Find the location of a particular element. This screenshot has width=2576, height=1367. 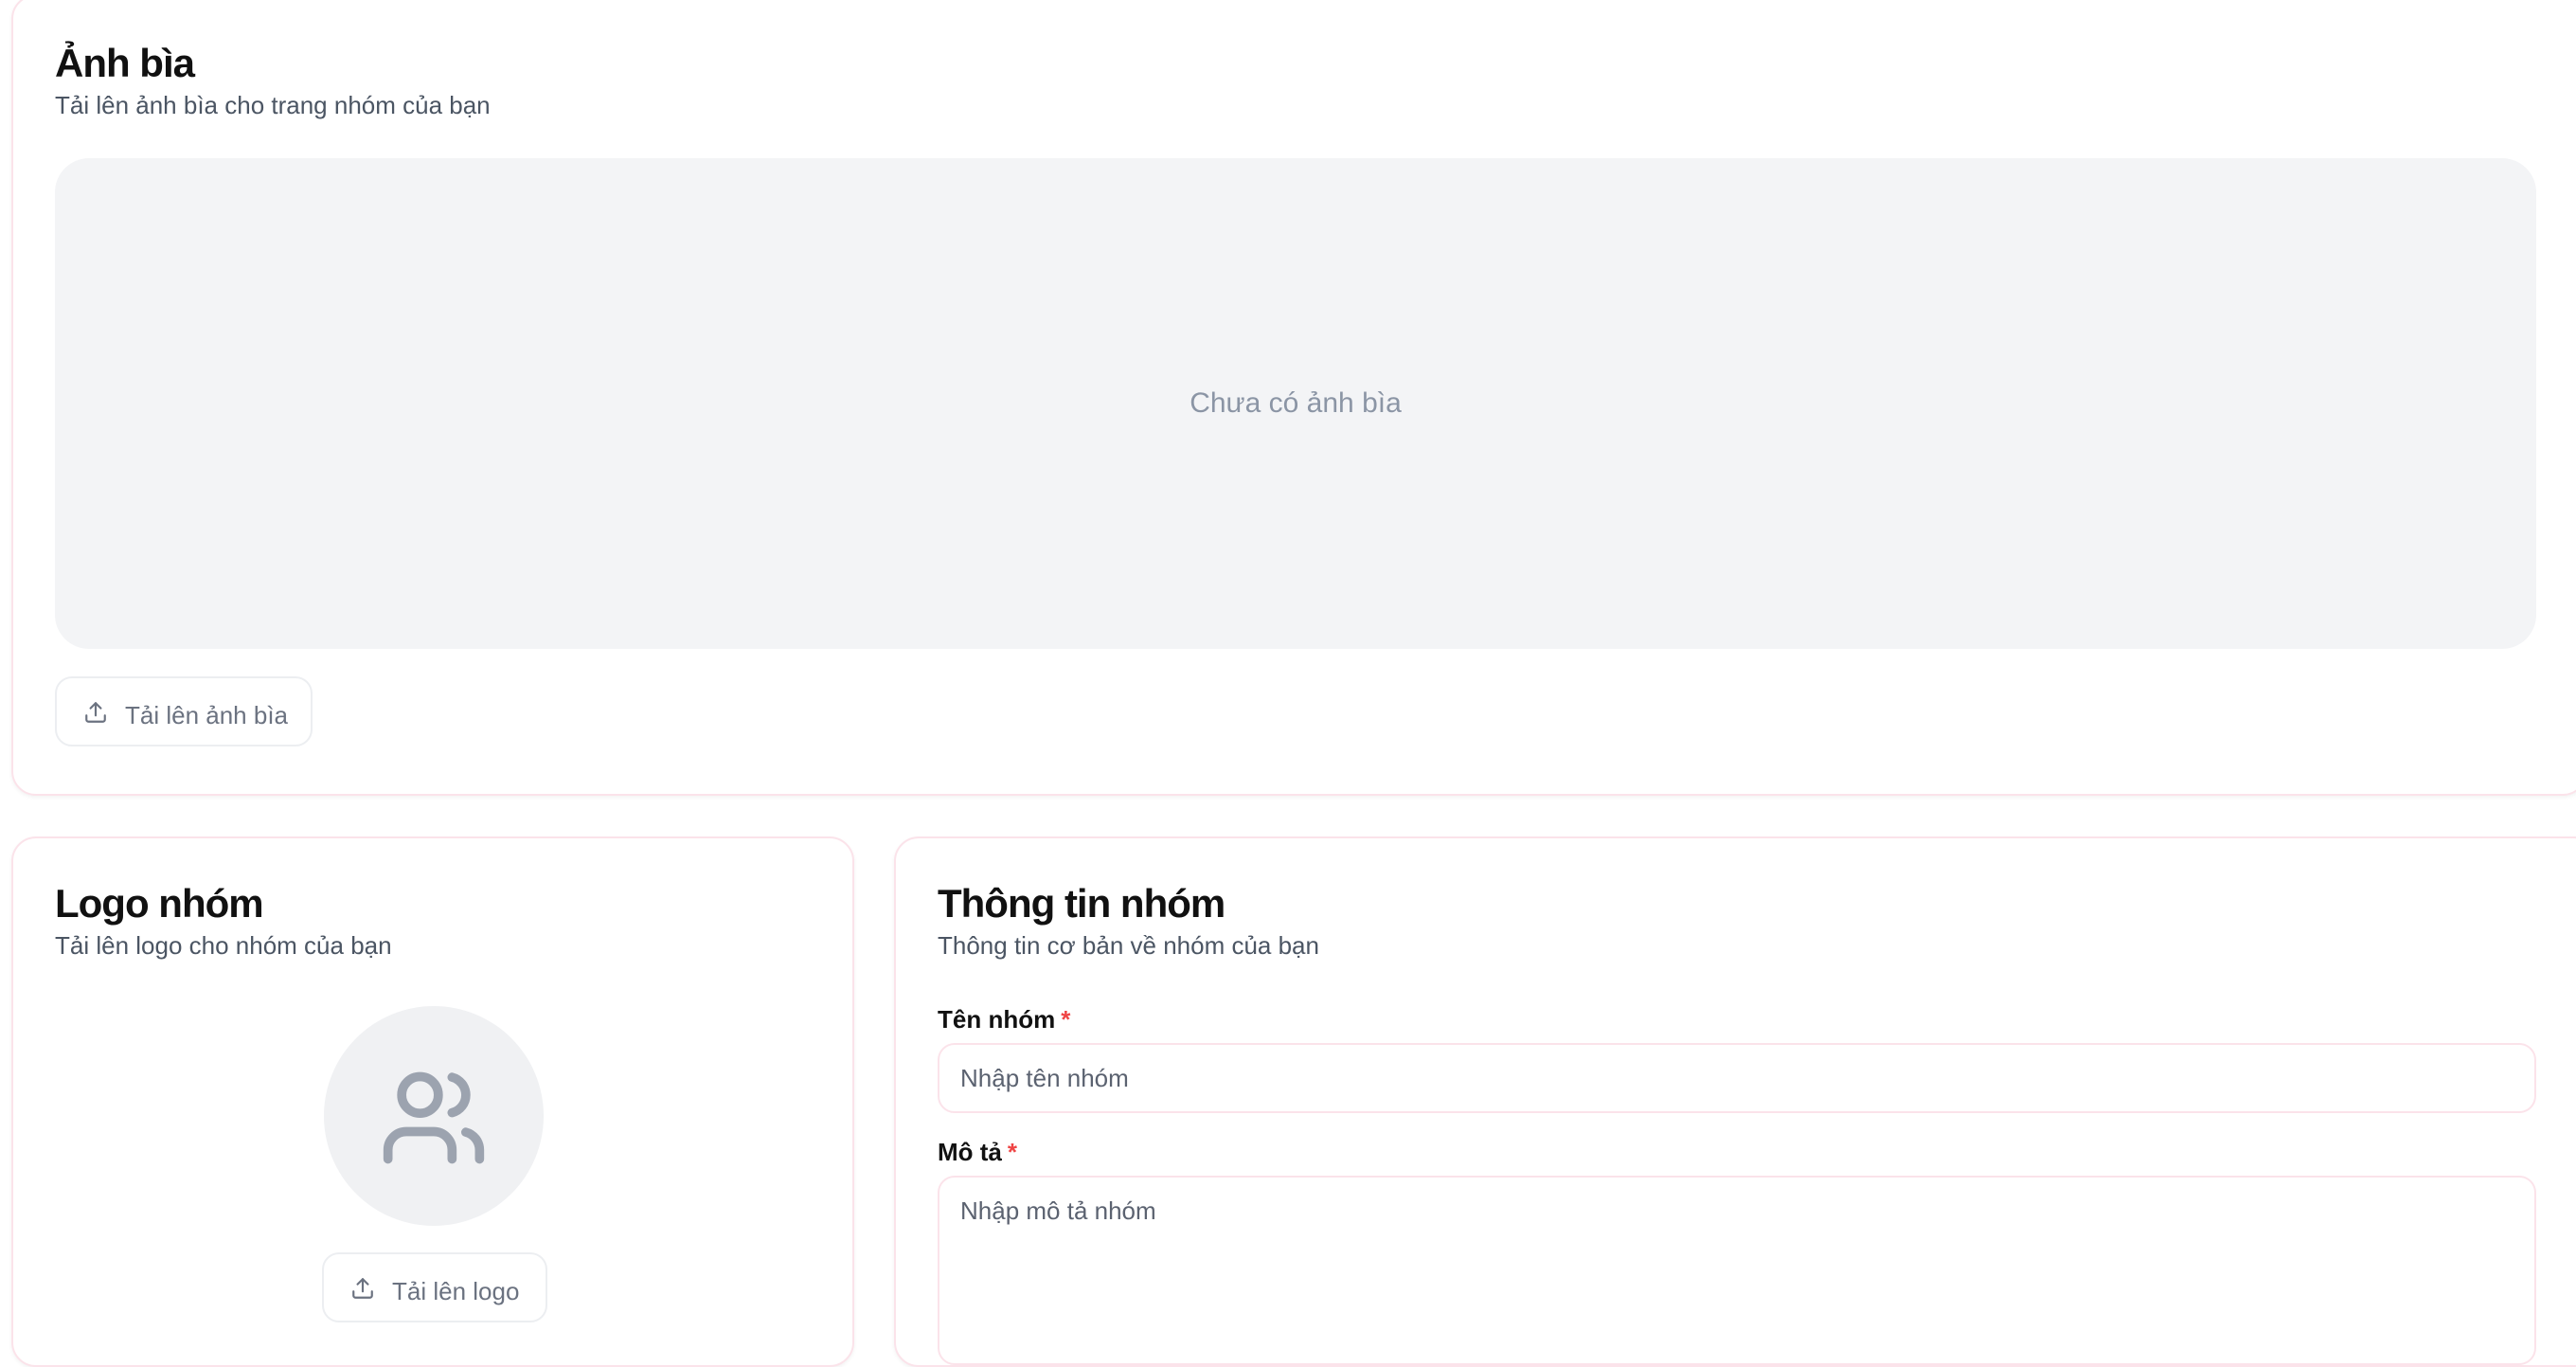

description-textarea is located at coordinates (1737, 1270).